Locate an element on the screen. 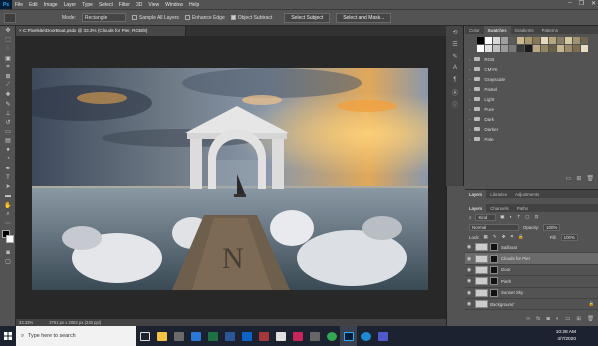  link-icon: ∞ is located at coordinates (528, 319).